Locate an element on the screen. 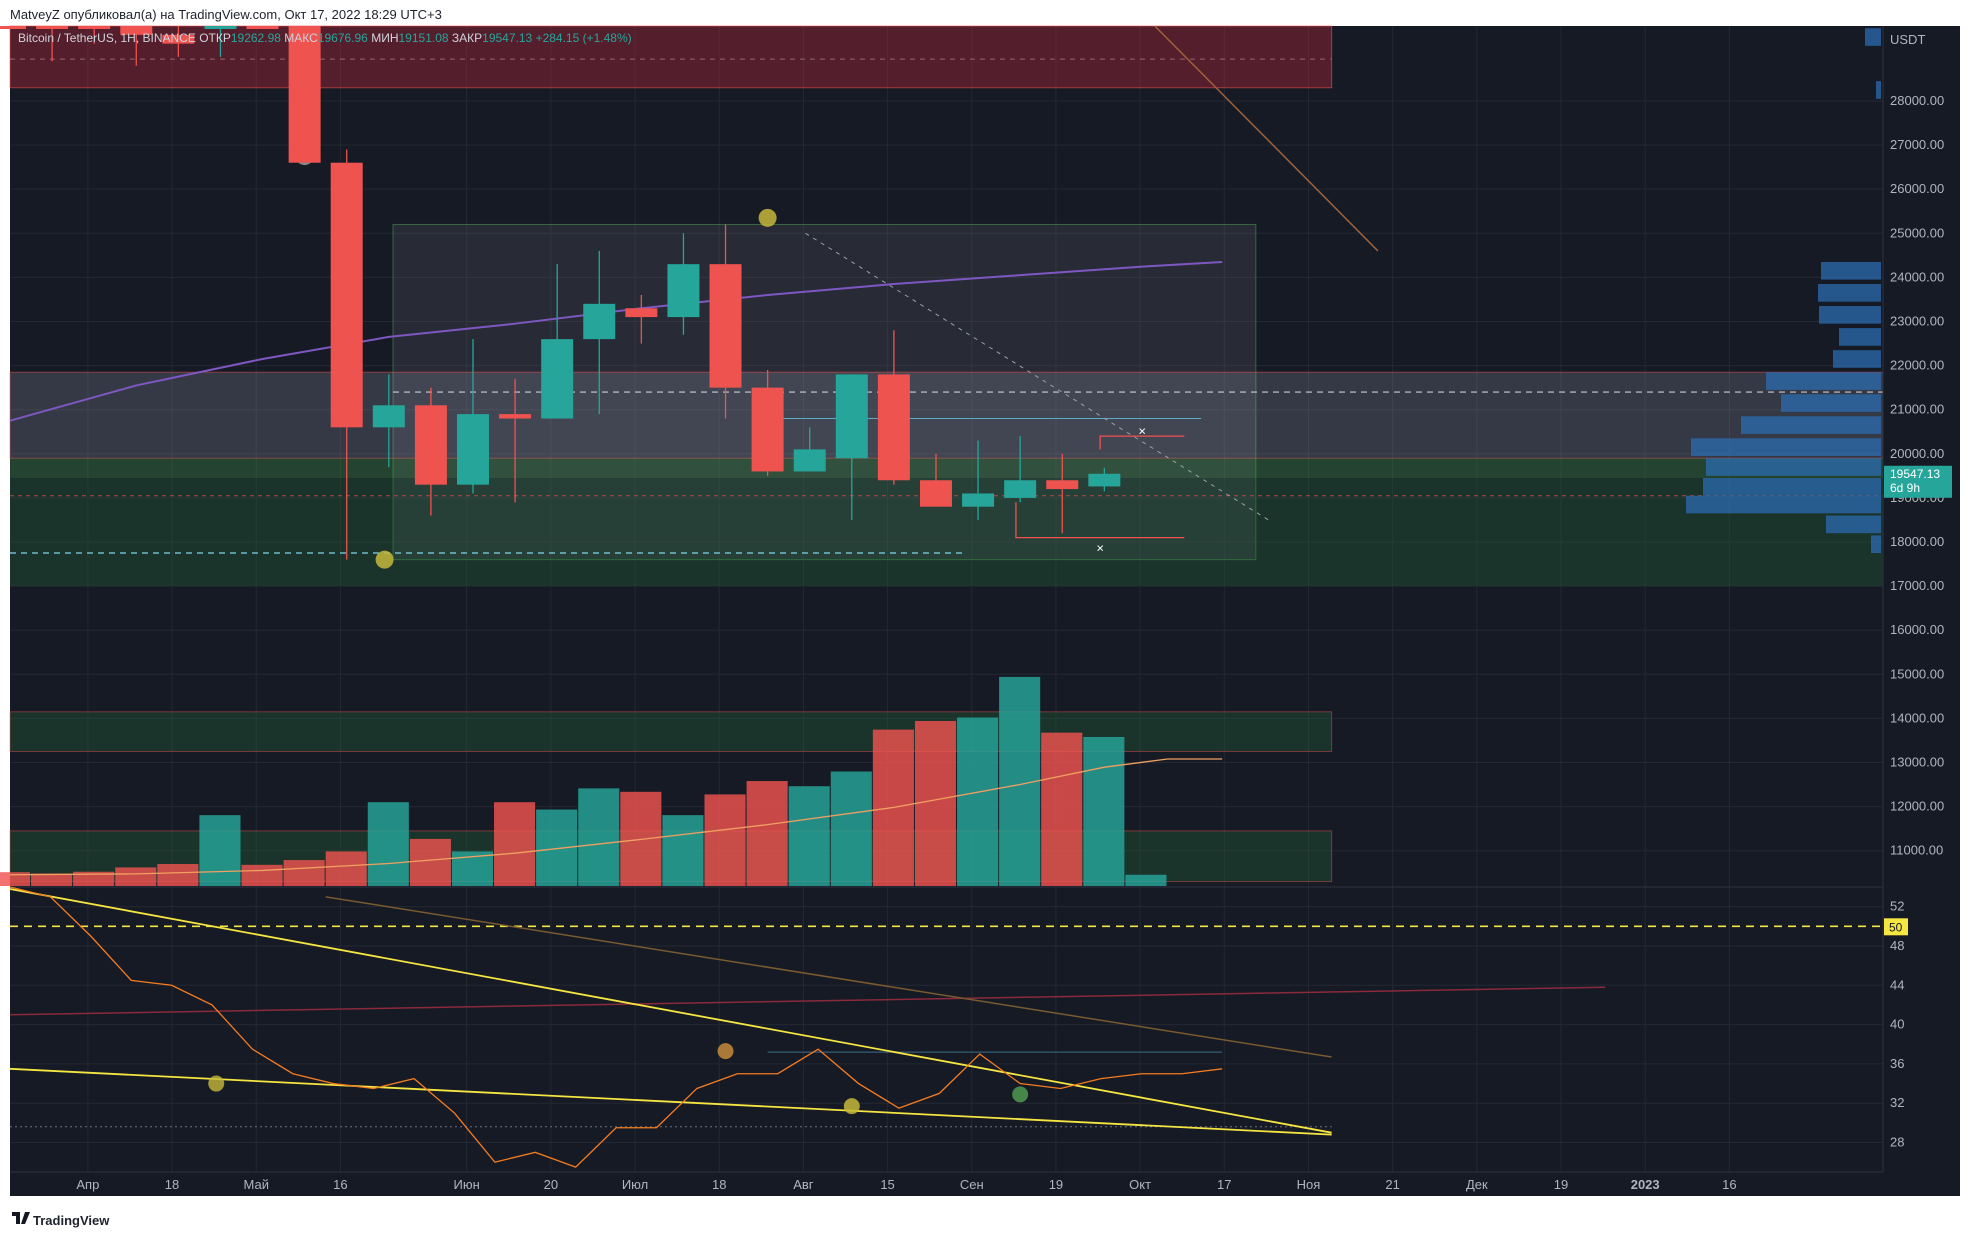 This screenshot has height=1237, width=1970. branding-text: TradingView is located at coordinates (71, 1220).